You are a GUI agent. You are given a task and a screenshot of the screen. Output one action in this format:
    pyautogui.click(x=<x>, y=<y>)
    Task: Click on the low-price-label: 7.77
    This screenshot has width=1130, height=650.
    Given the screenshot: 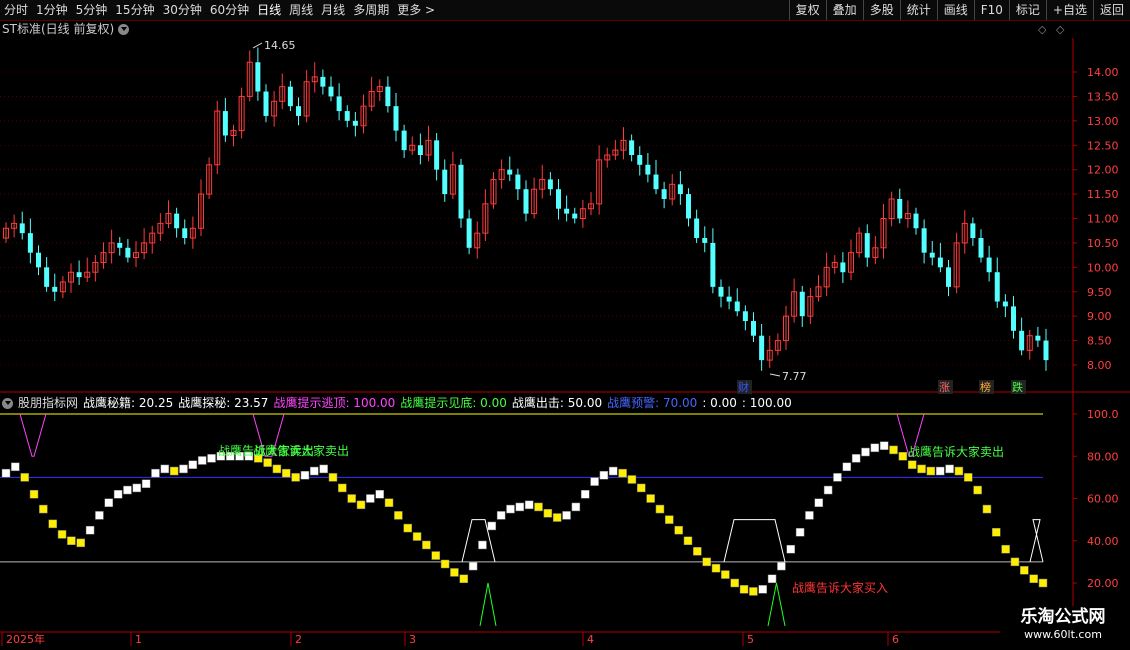 What is the action you would take?
    pyautogui.click(x=794, y=376)
    